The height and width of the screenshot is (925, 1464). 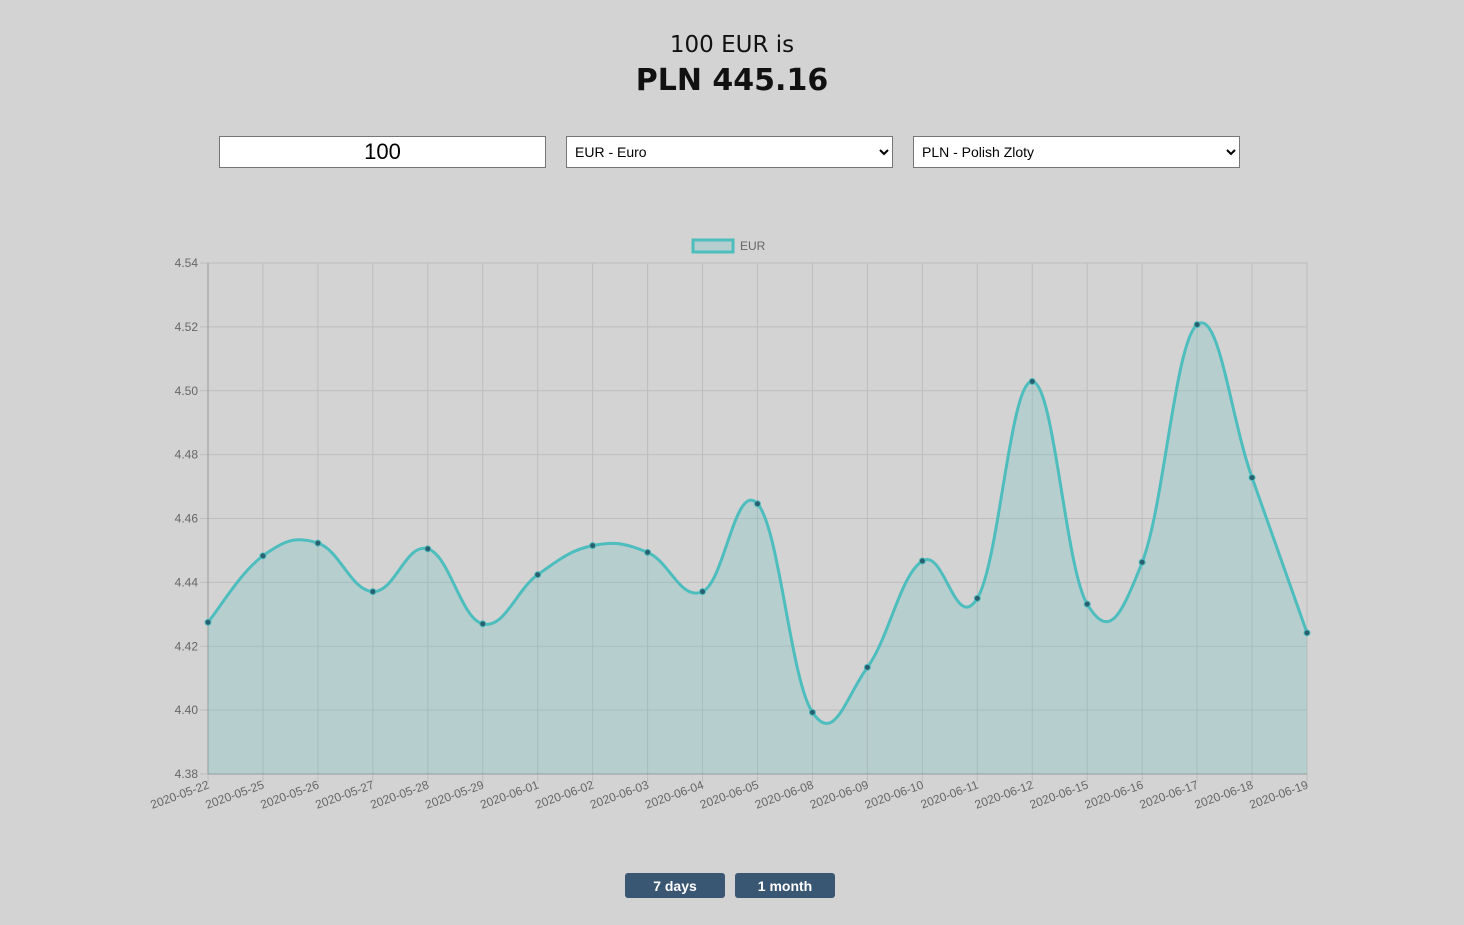 What do you see at coordinates (454, 795) in the screenshot?
I see `x-tick-label: 2020-05-29` at bounding box center [454, 795].